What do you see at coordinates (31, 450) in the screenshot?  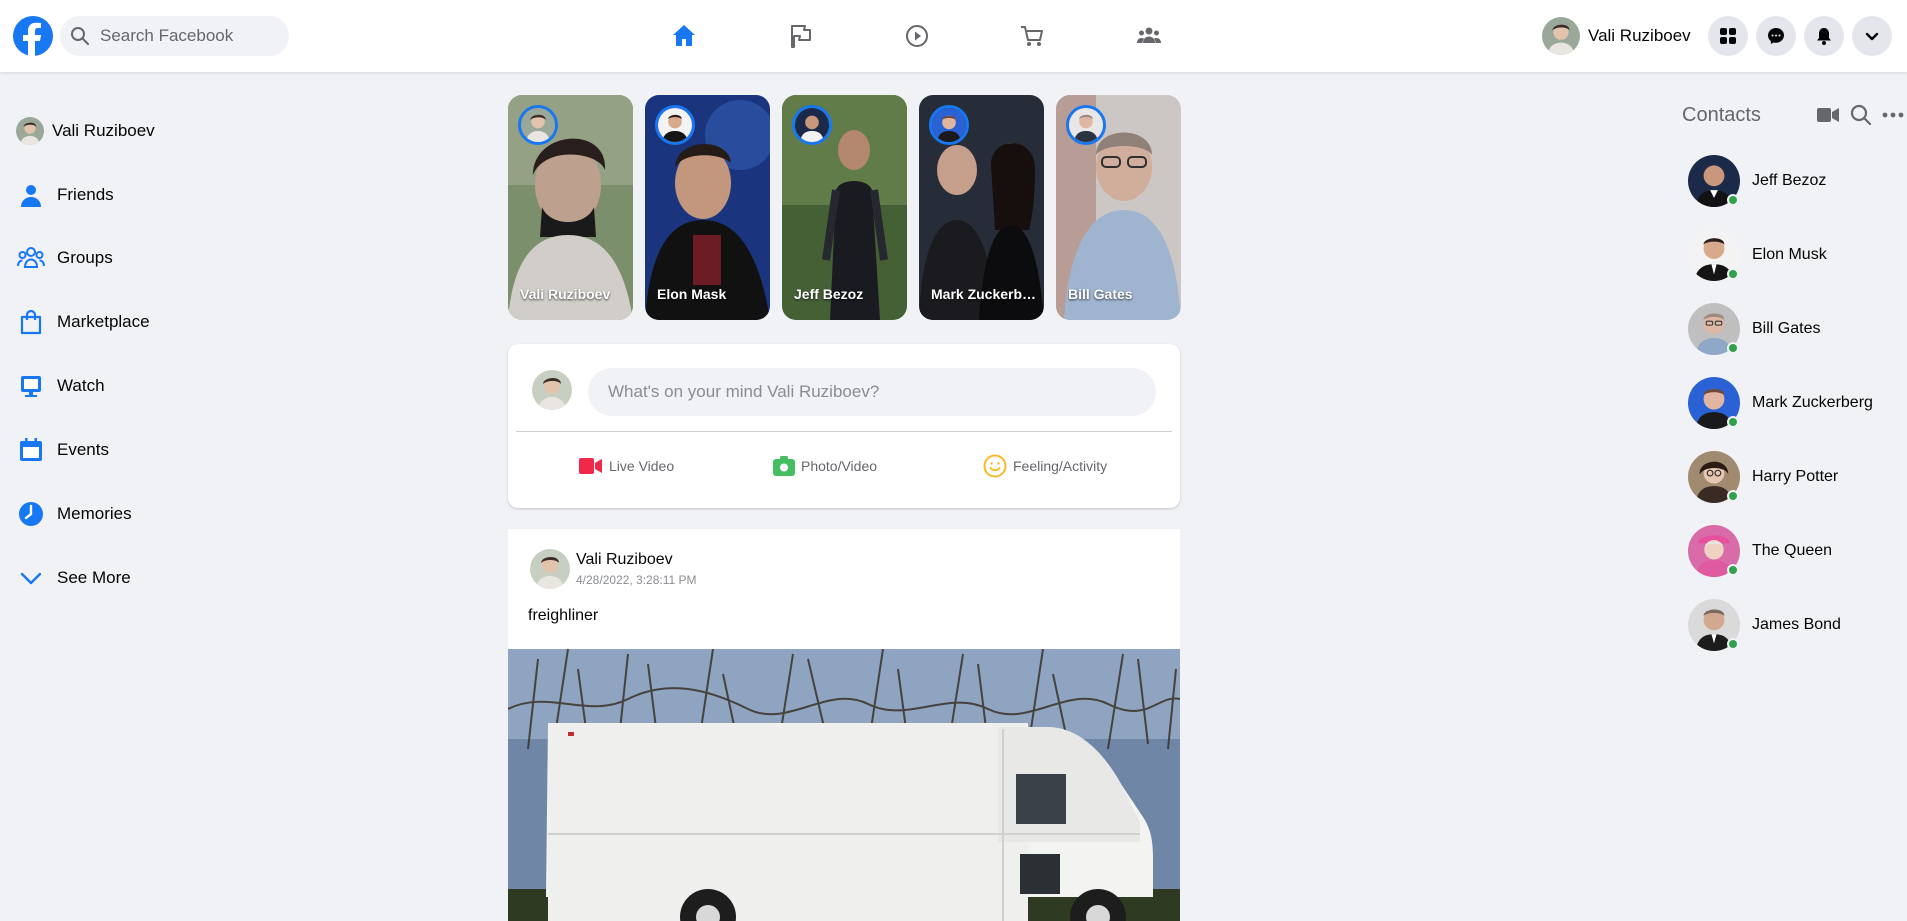 I see `events-icon` at bounding box center [31, 450].